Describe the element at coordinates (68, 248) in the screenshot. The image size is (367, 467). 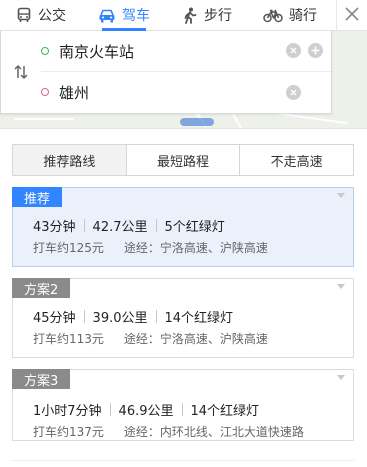
I see `plan-taxi-fare: 打车约125元` at that location.